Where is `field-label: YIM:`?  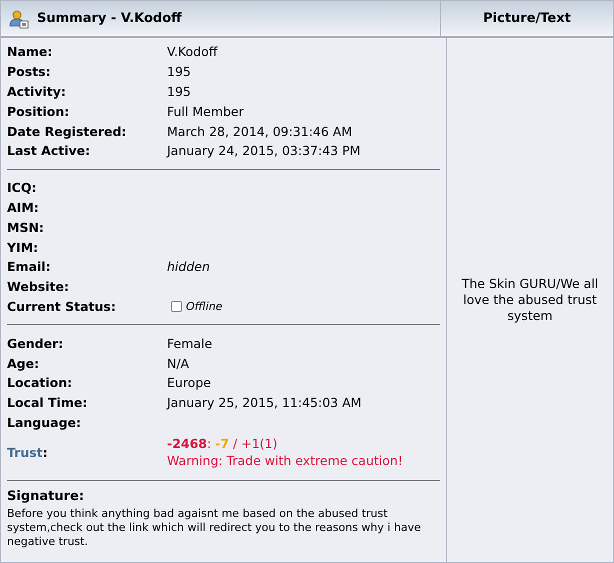
field-label: YIM: is located at coordinates (23, 247).